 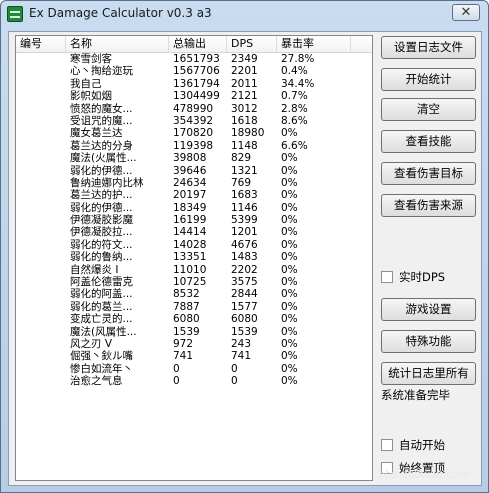 What do you see at coordinates (194, 146) in the screenshot?
I see `table-row: 葛兰达的分身 119398 1148 6.6%` at bounding box center [194, 146].